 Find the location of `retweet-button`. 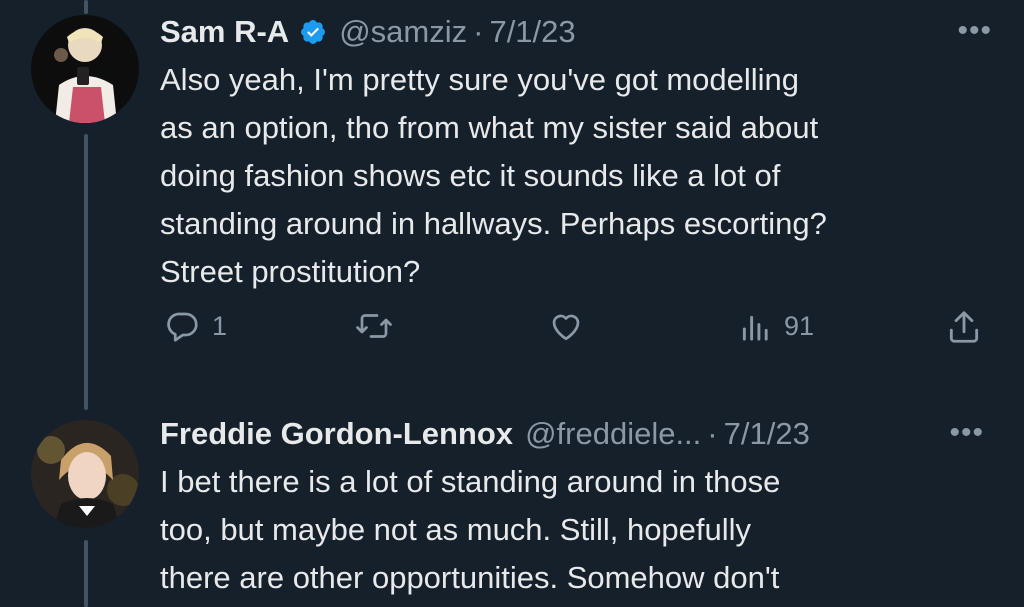

retweet-button is located at coordinates (374, 326).